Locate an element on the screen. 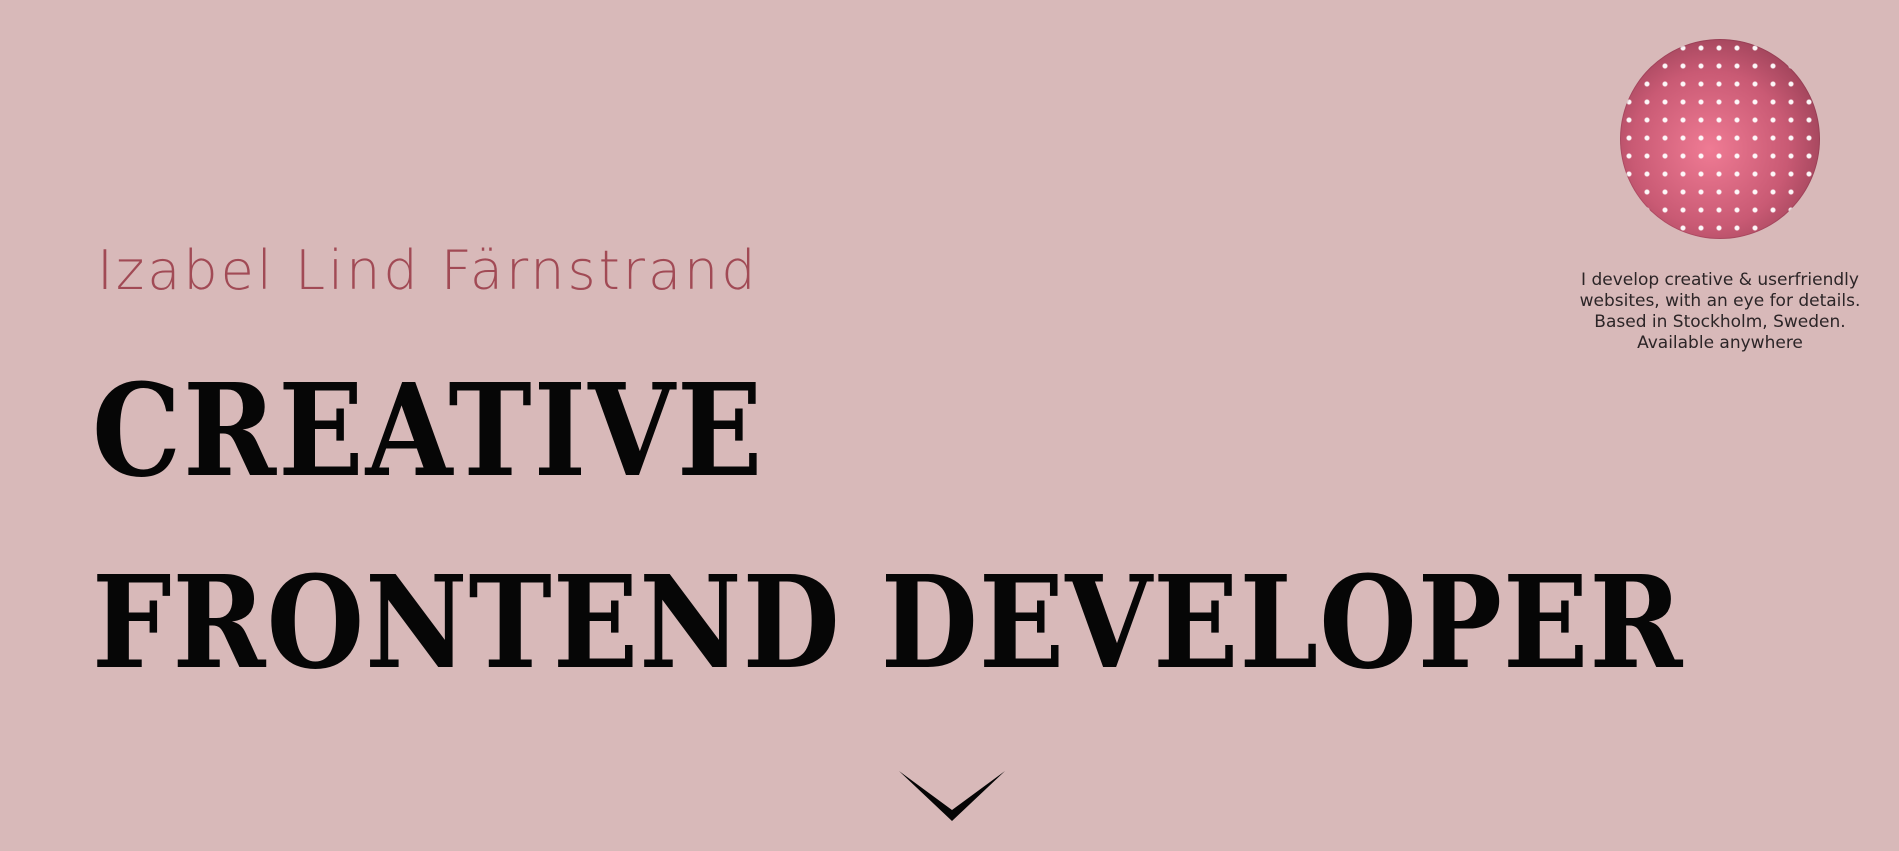 This screenshot has width=1899, height=851. scroll-down-button is located at coordinates (952, 795).